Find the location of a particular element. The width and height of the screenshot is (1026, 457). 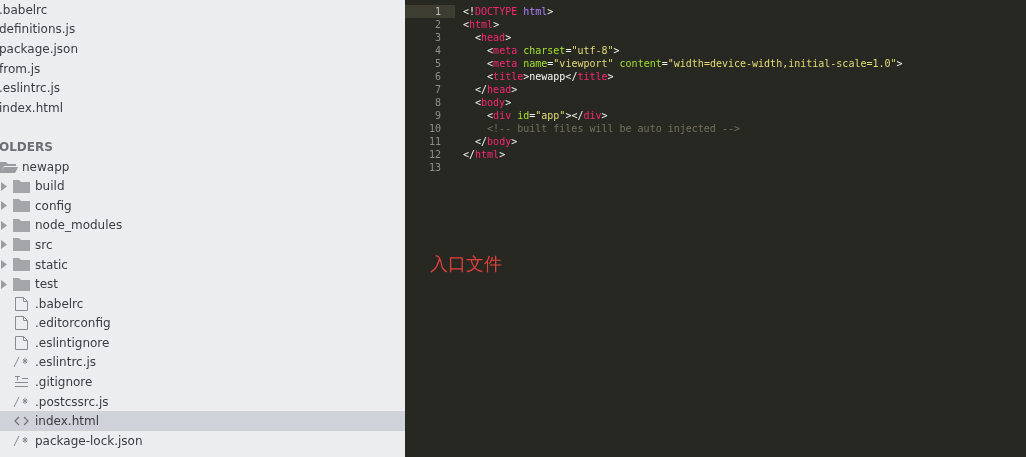

file-item: package-lock.json is located at coordinates (89, 440).